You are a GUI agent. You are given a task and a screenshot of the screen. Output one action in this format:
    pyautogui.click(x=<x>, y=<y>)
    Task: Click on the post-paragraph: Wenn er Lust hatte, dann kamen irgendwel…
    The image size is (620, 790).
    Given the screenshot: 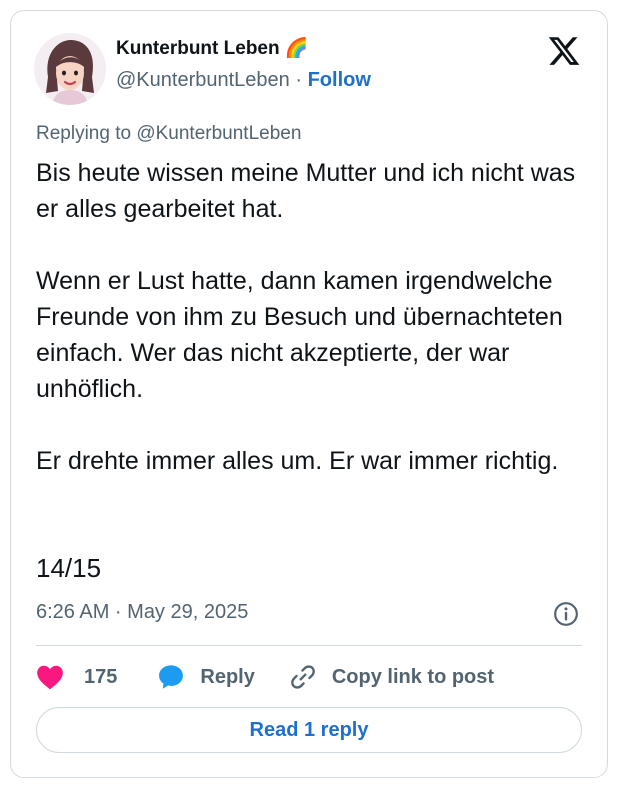 What is the action you would take?
    pyautogui.click(x=299, y=335)
    